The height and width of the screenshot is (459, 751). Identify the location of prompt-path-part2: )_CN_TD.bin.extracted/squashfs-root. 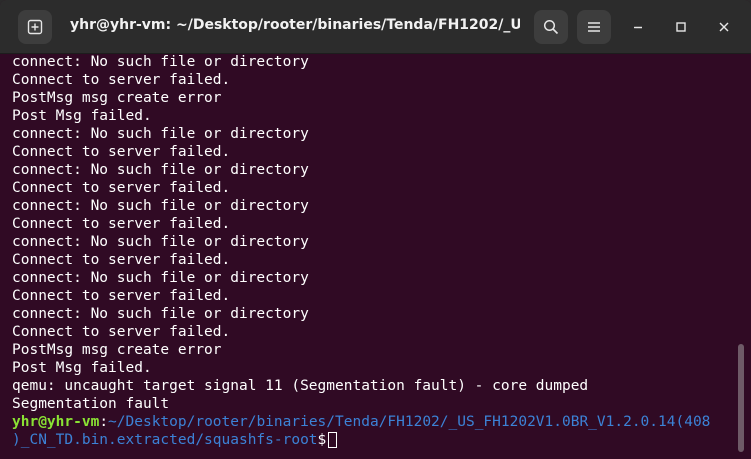
(165, 440).